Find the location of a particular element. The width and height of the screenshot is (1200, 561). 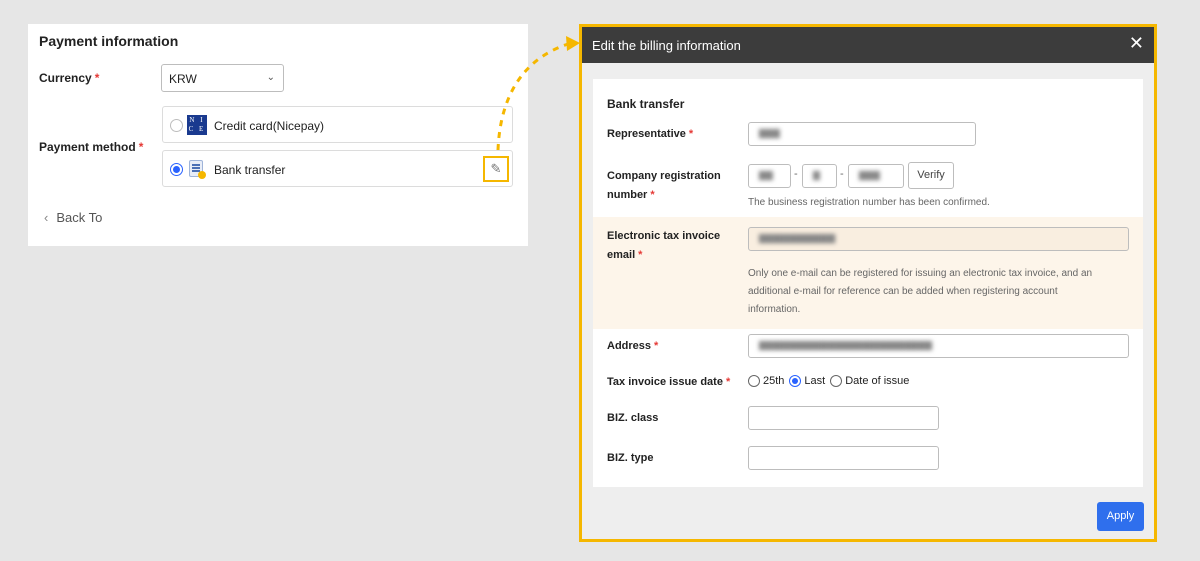

reg-number-part3: ▇▇▇ is located at coordinates (876, 176).